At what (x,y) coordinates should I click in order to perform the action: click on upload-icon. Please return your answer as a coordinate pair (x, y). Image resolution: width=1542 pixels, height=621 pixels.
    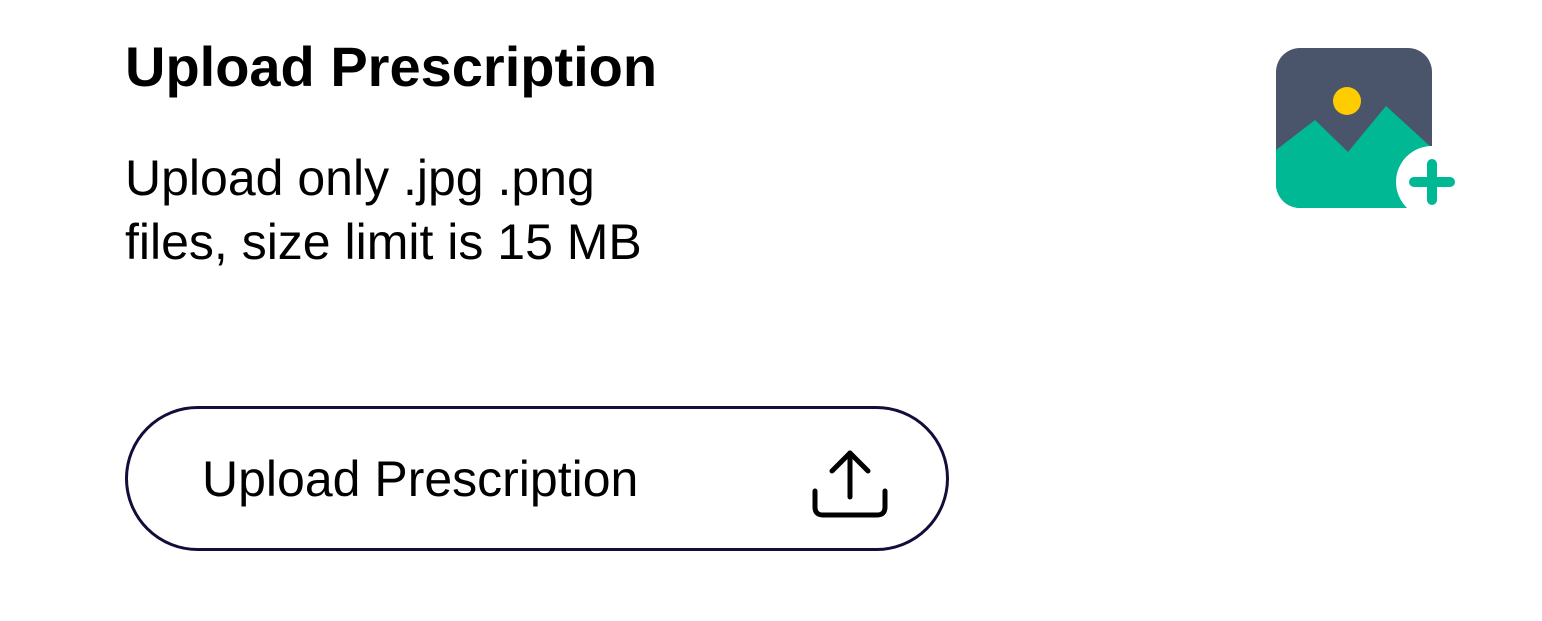
    Looking at the image, I should click on (850, 484).